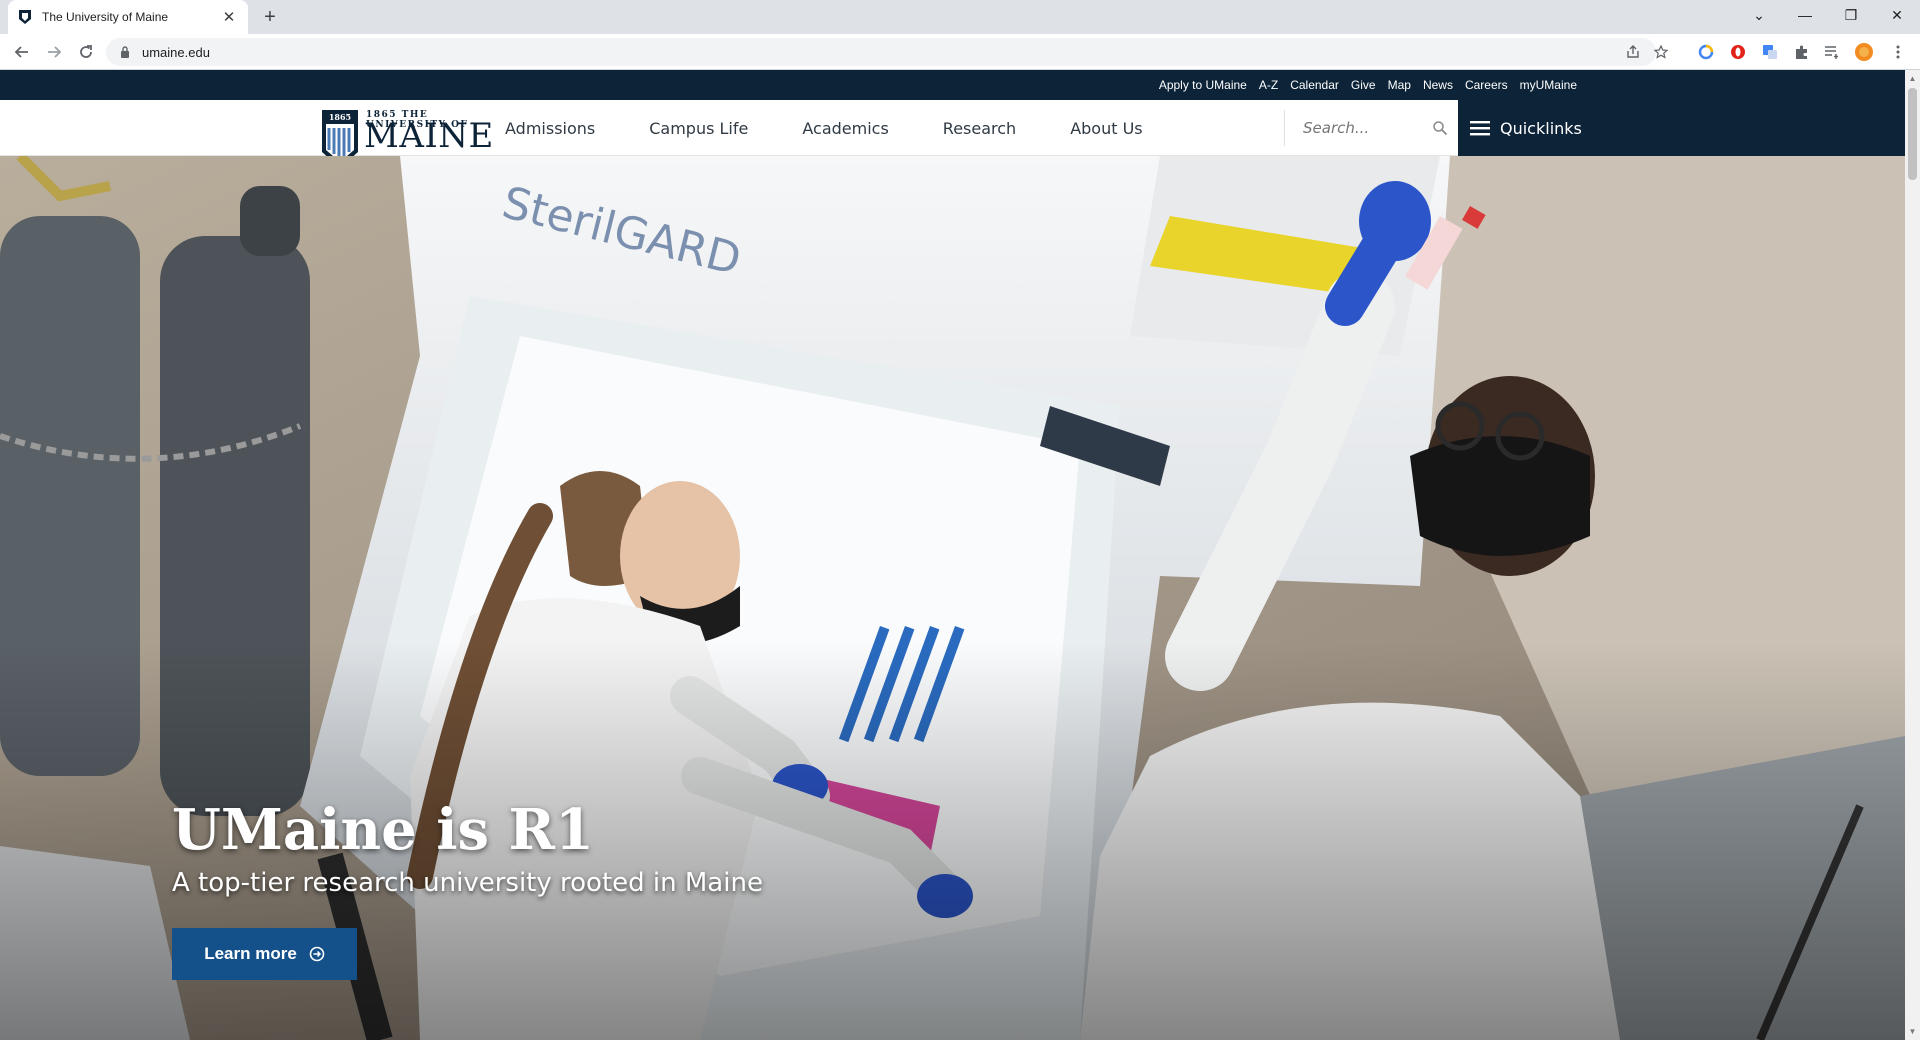 The height and width of the screenshot is (1040, 1920). What do you see at coordinates (1661, 52) in the screenshot?
I see `bookmark-star-icon` at bounding box center [1661, 52].